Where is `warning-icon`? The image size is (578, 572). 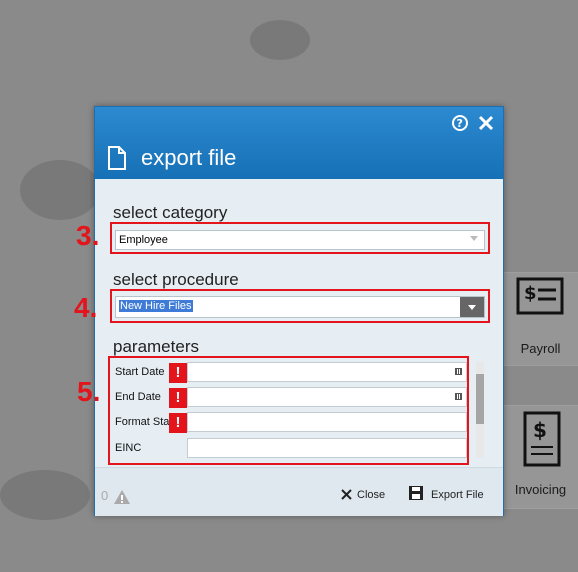
warning-icon is located at coordinates (122, 497).